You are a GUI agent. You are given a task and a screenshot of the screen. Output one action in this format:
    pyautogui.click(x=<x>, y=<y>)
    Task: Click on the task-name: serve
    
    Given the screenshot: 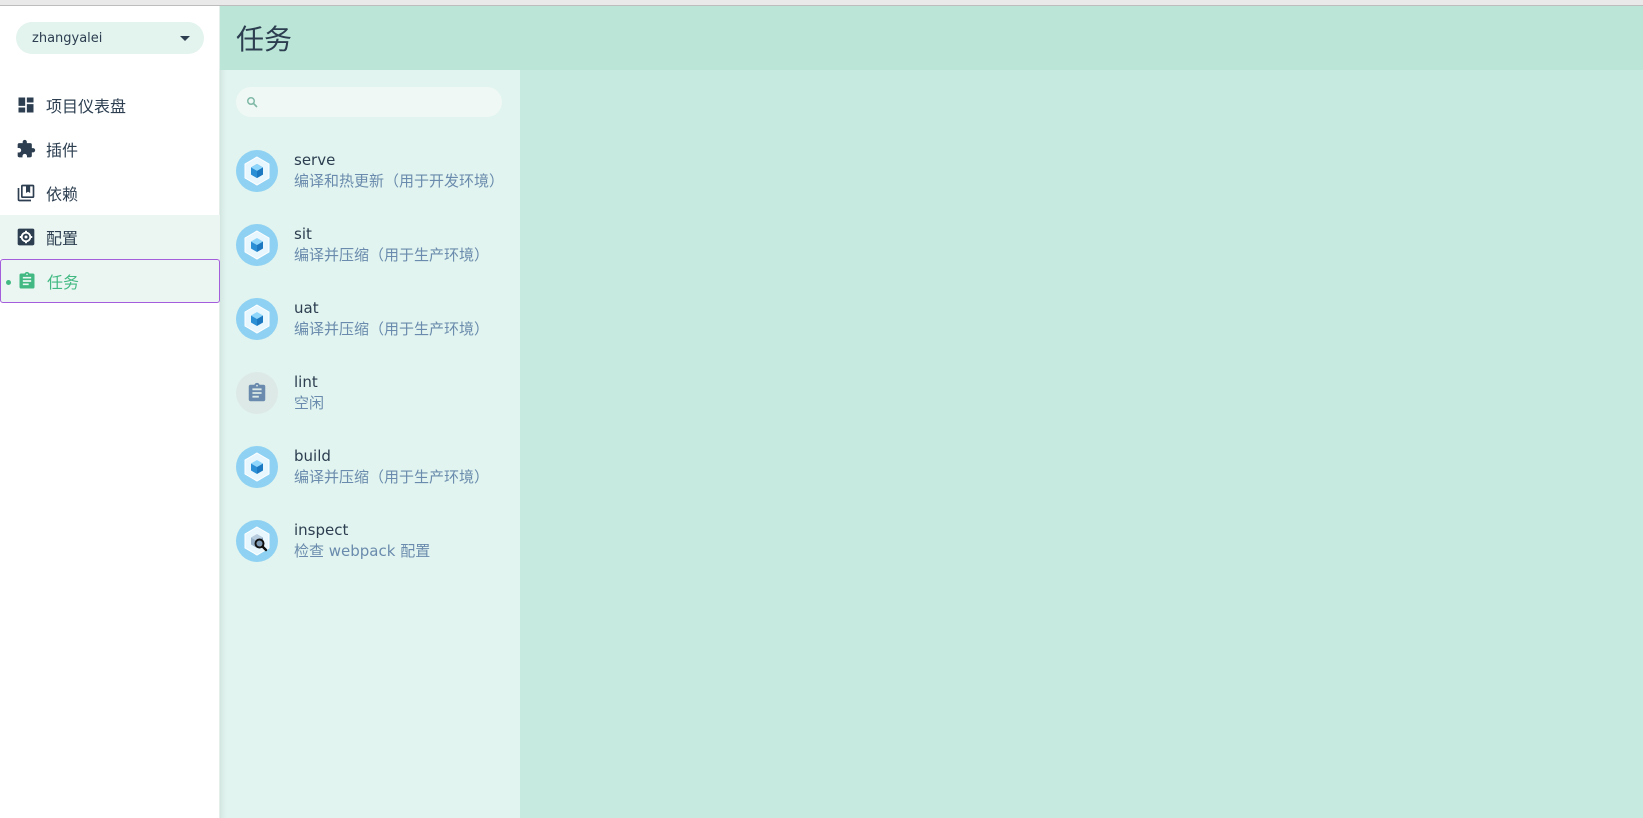 What is the action you would take?
    pyautogui.click(x=315, y=160)
    